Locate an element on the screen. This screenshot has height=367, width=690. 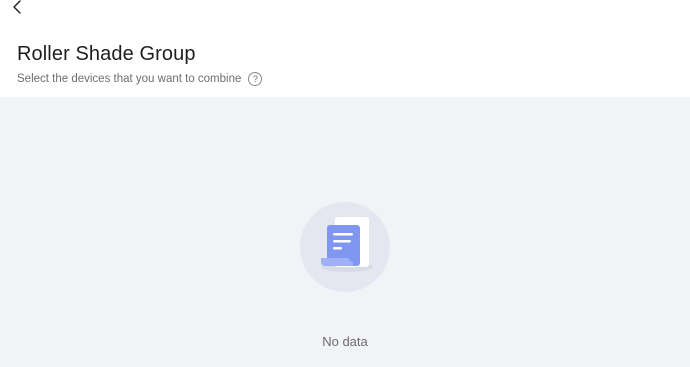
back-button is located at coordinates (17, 8).